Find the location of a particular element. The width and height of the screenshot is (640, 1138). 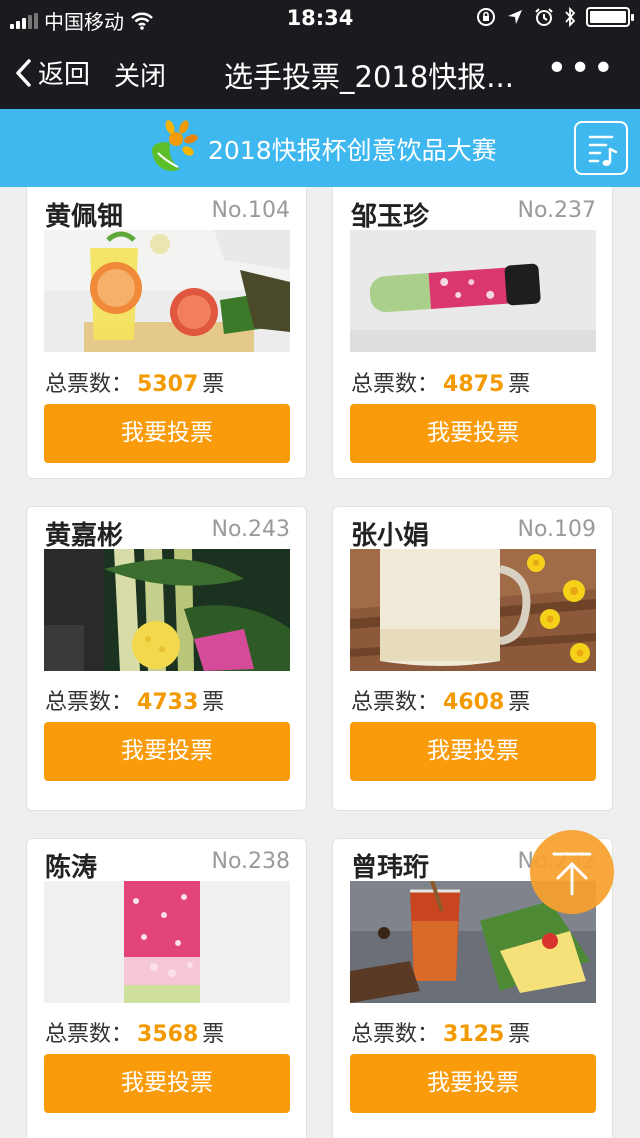

music-menu-button is located at coordinates (601, 148).